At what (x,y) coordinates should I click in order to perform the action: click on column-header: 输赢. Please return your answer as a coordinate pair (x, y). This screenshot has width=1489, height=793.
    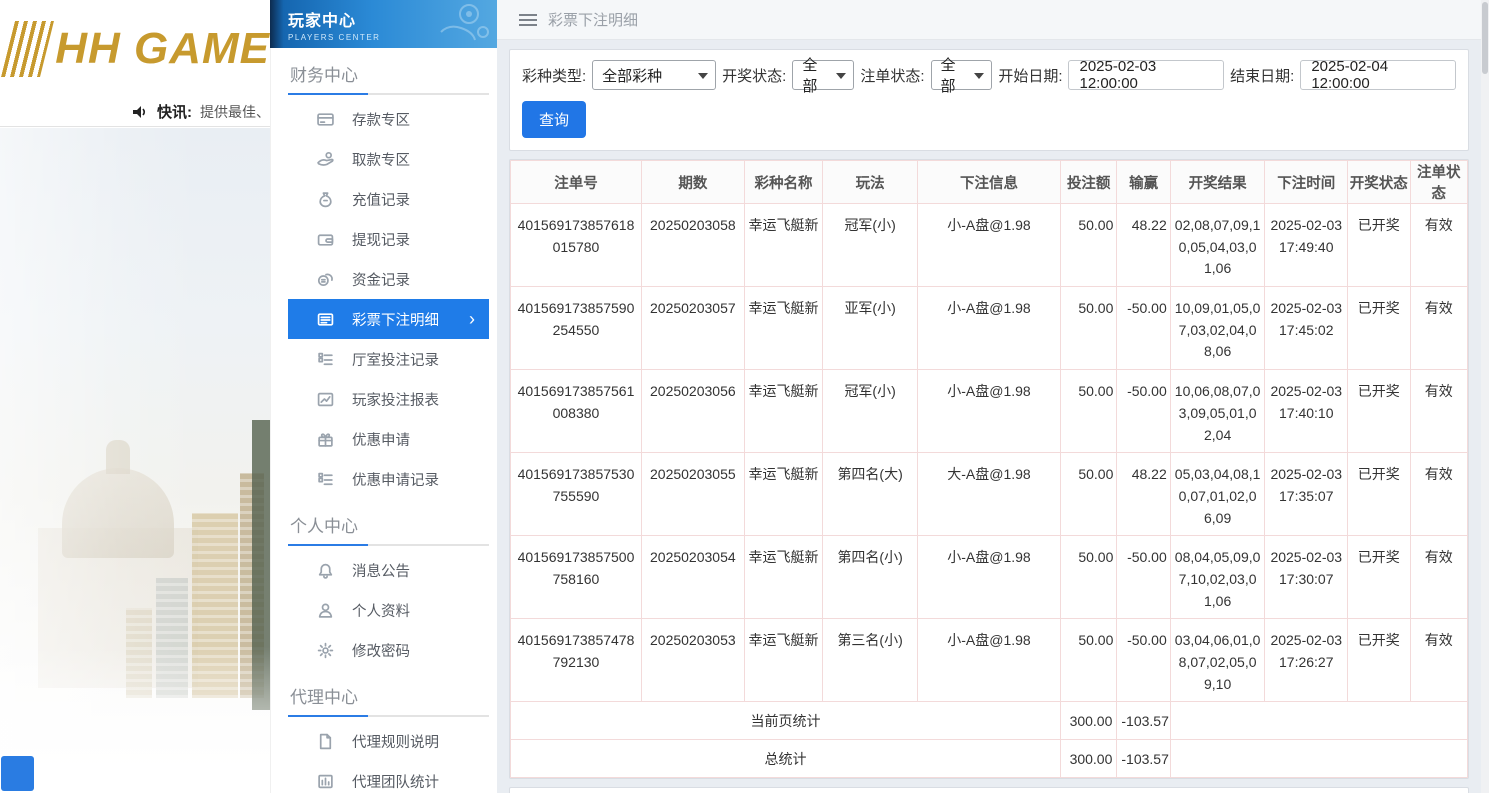
    Looking at the image, I should click on (1143, 182).